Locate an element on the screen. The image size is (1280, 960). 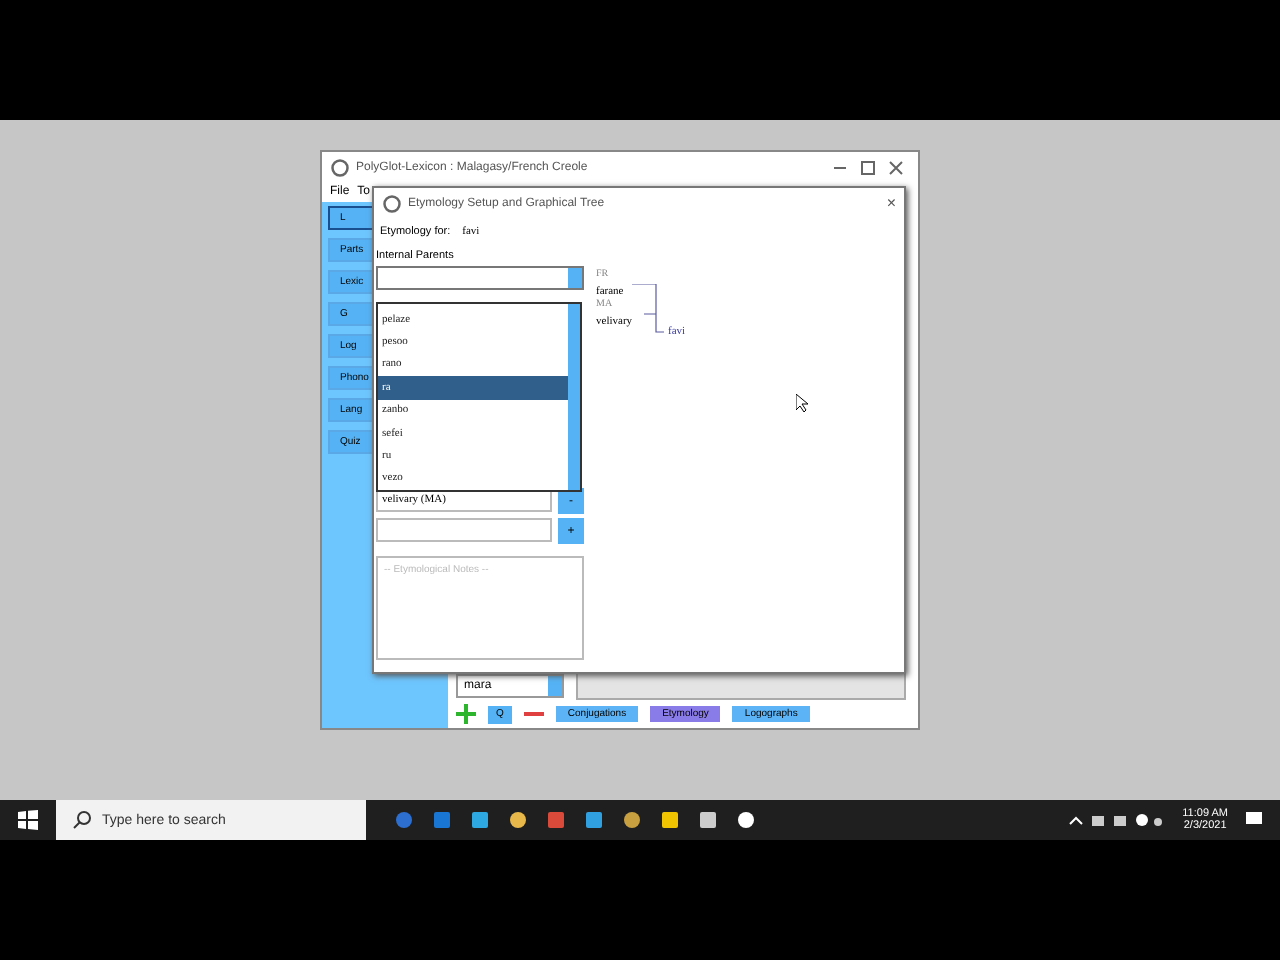
parent-field is located at coordinates (464, 530).